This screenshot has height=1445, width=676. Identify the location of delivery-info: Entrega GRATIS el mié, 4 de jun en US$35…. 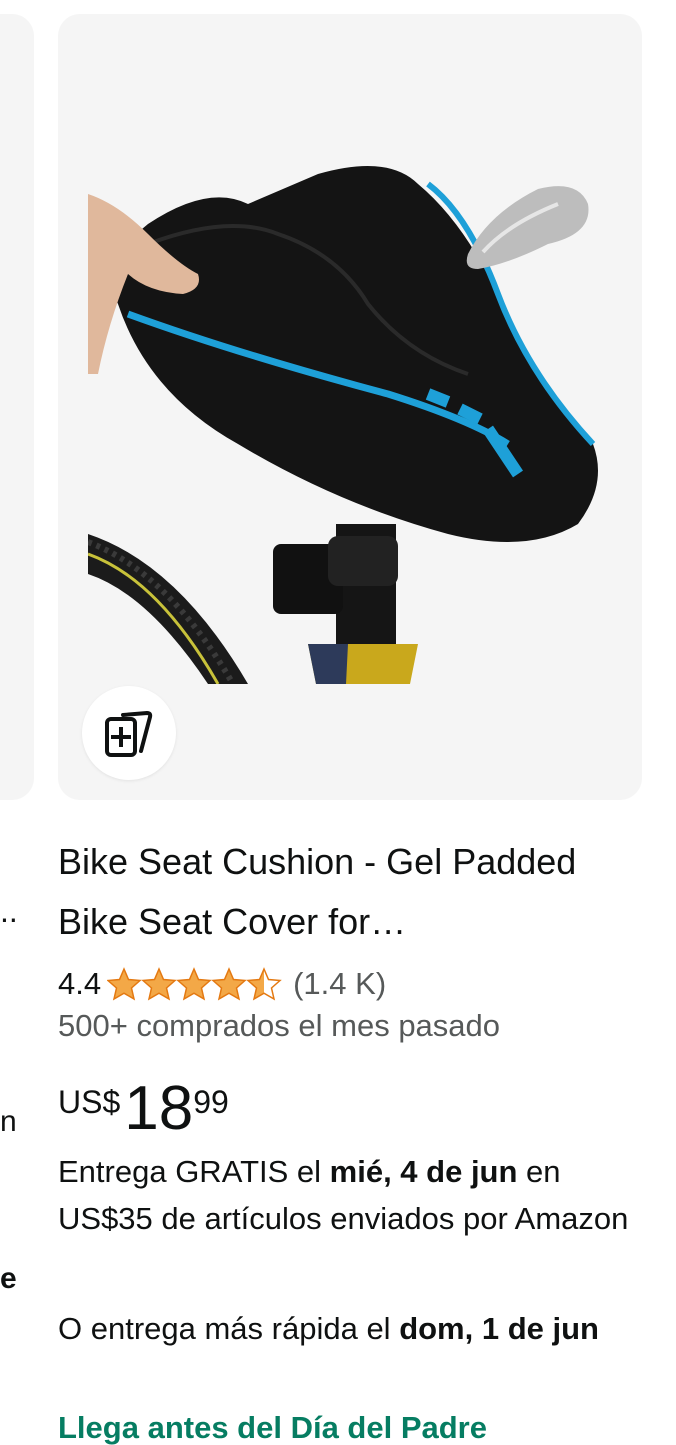
(353, 1195).